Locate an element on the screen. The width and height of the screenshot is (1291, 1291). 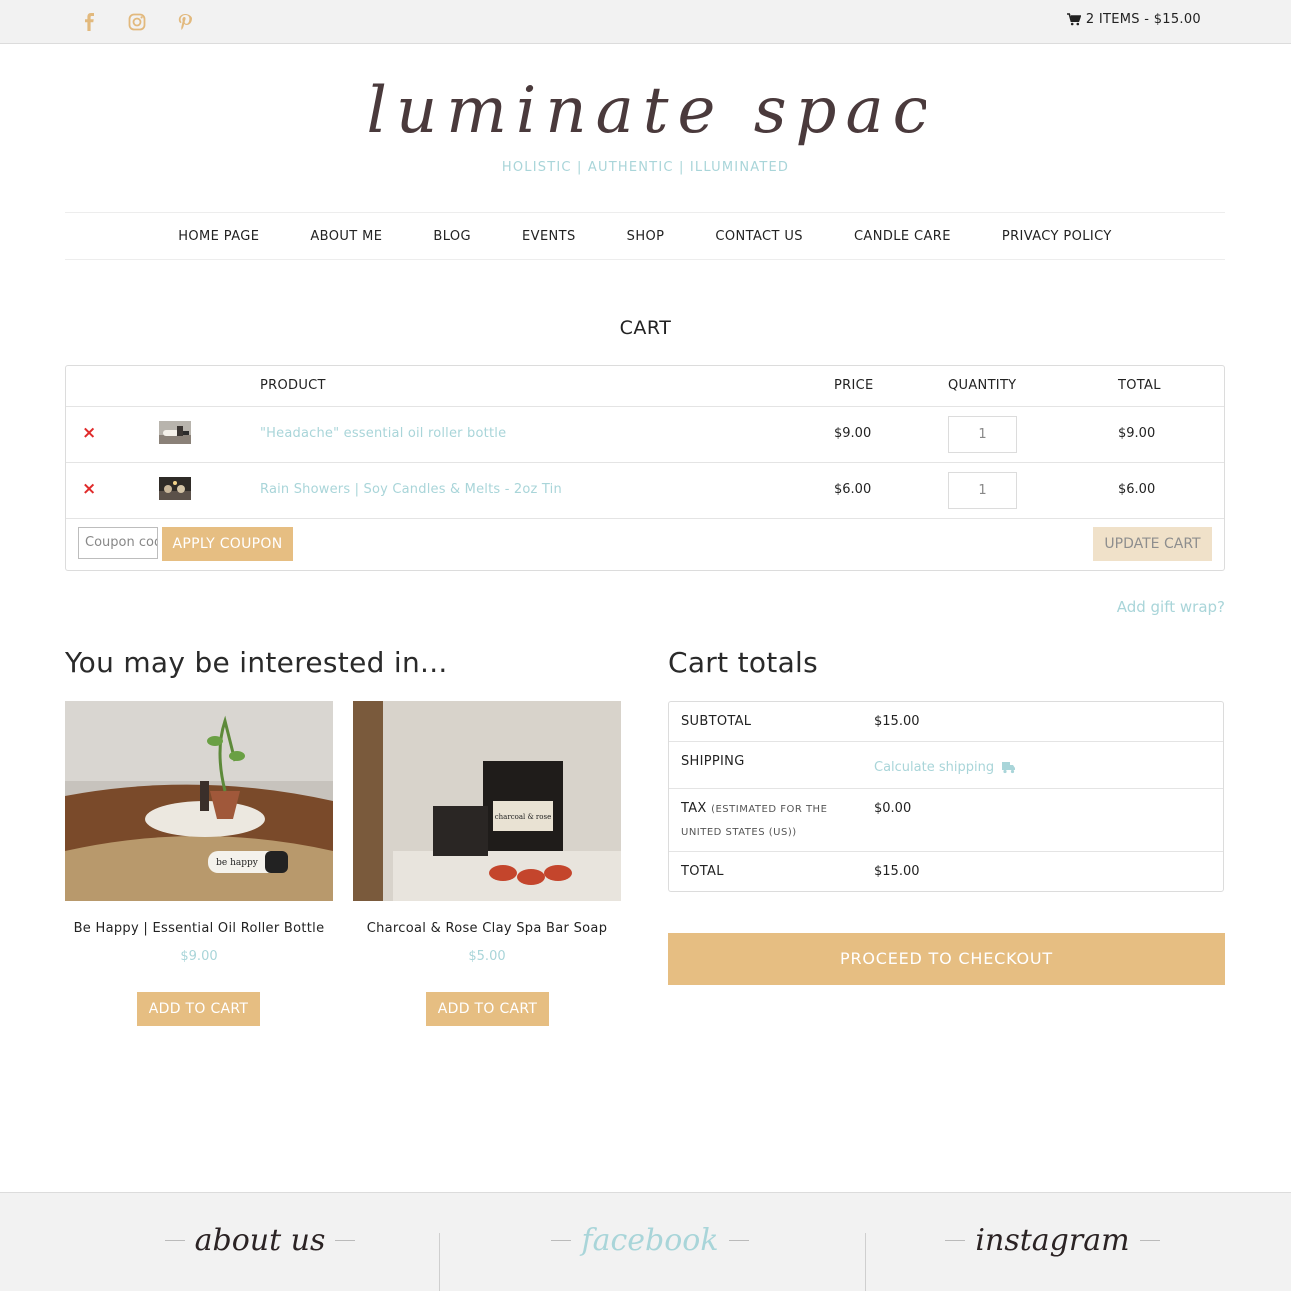
nav-about-me: ABOUT ME is located at coordinates (346, 236).